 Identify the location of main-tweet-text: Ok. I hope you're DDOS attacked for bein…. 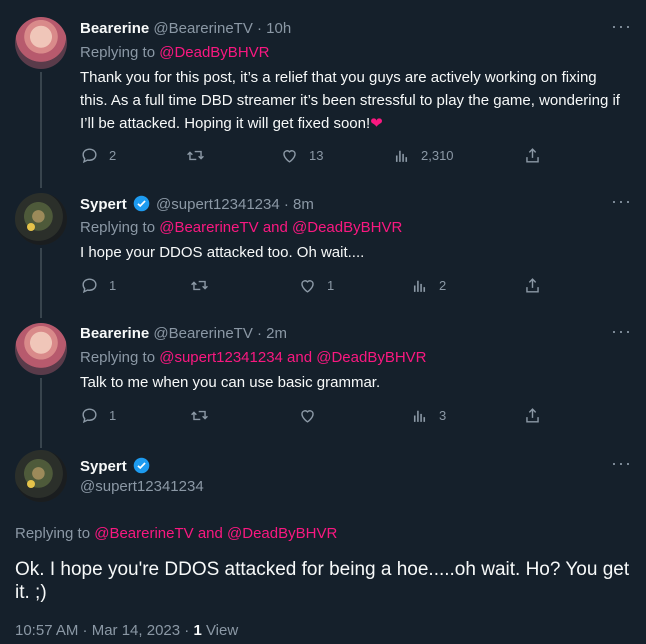
(322, 581).